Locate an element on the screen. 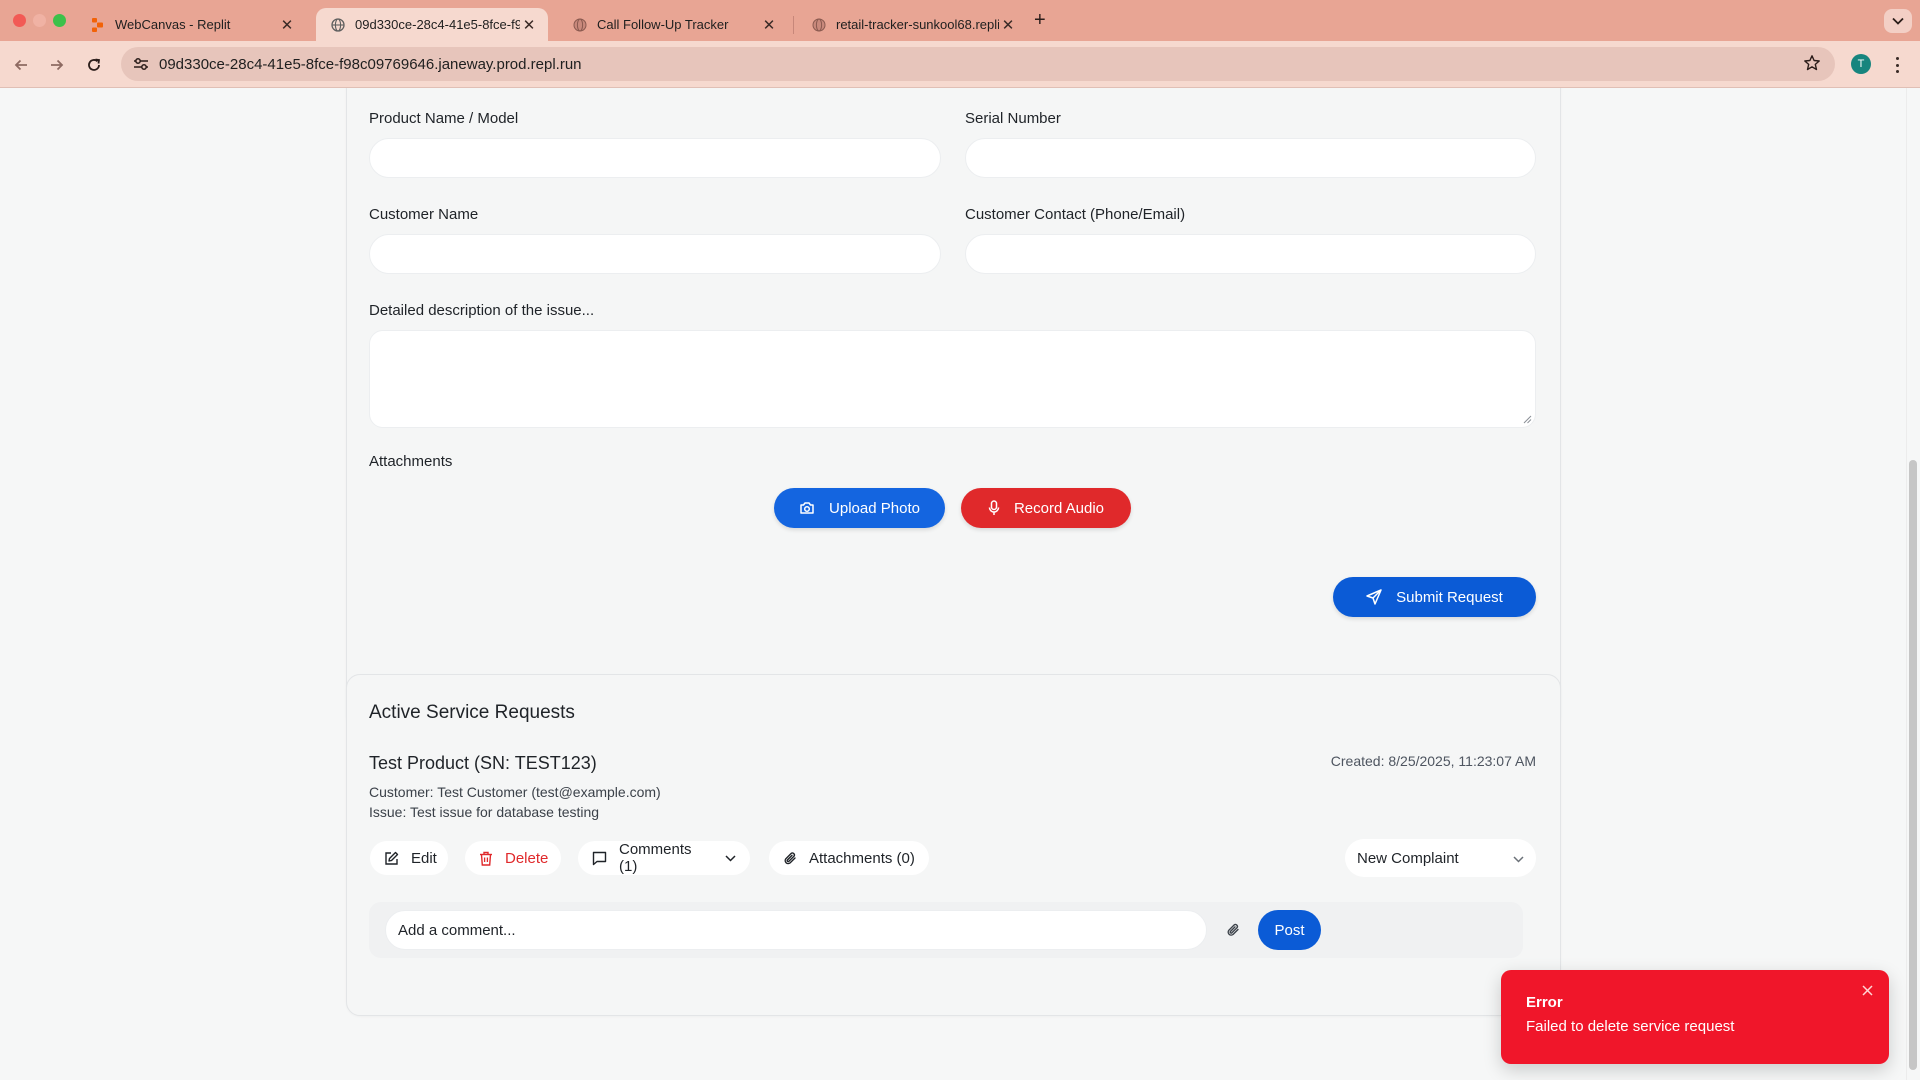  record-audio-button: Record Audio is located at coordinates (1046, 508).